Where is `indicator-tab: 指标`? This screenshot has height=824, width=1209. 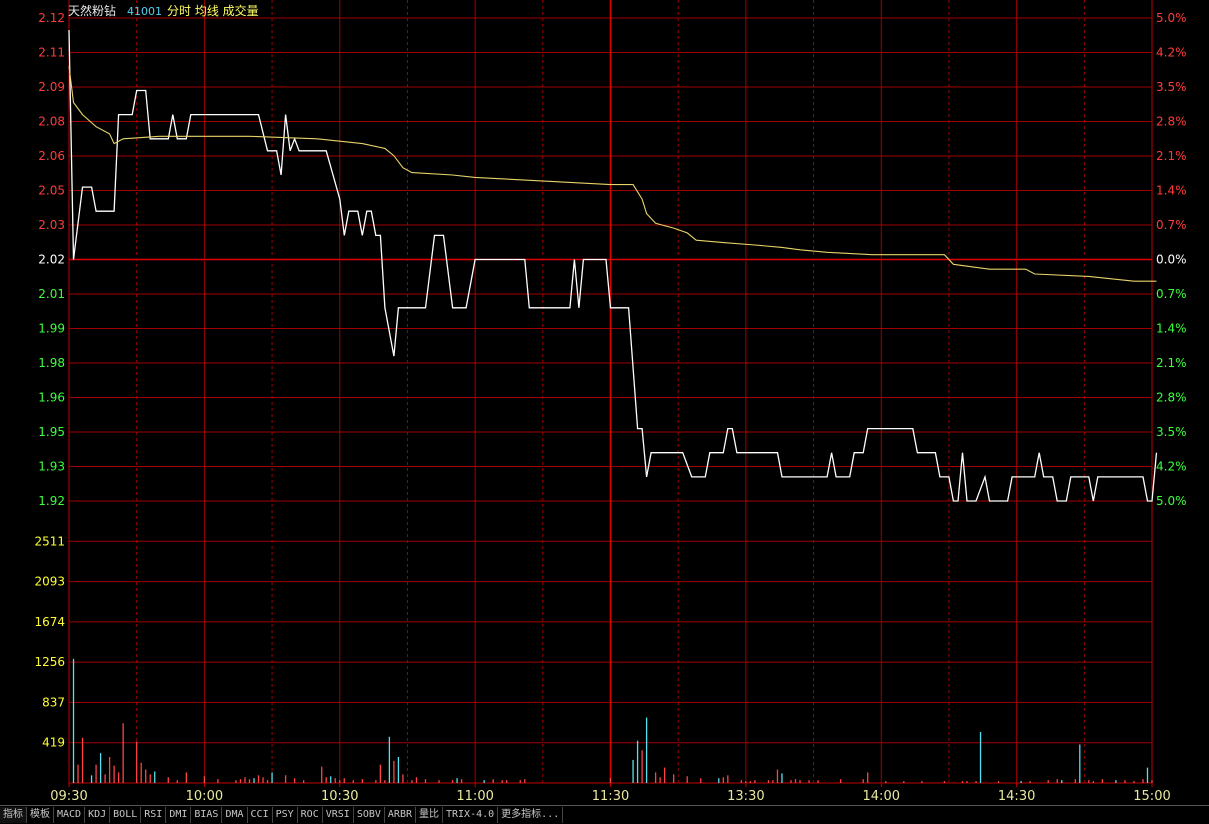
indicator-tab: 指标 is located at coordinates (13, 815).